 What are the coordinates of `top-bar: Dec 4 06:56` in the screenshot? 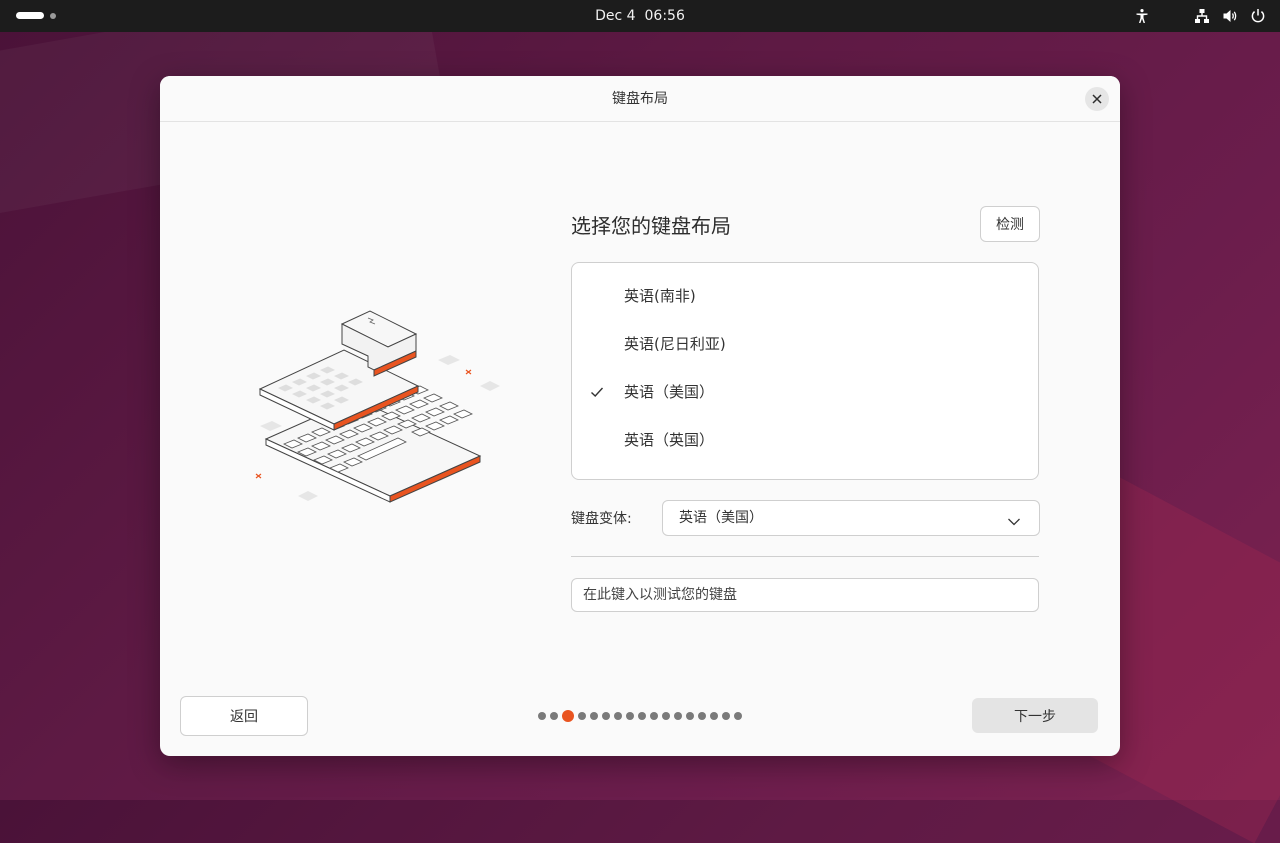 It's located at (640, 16).